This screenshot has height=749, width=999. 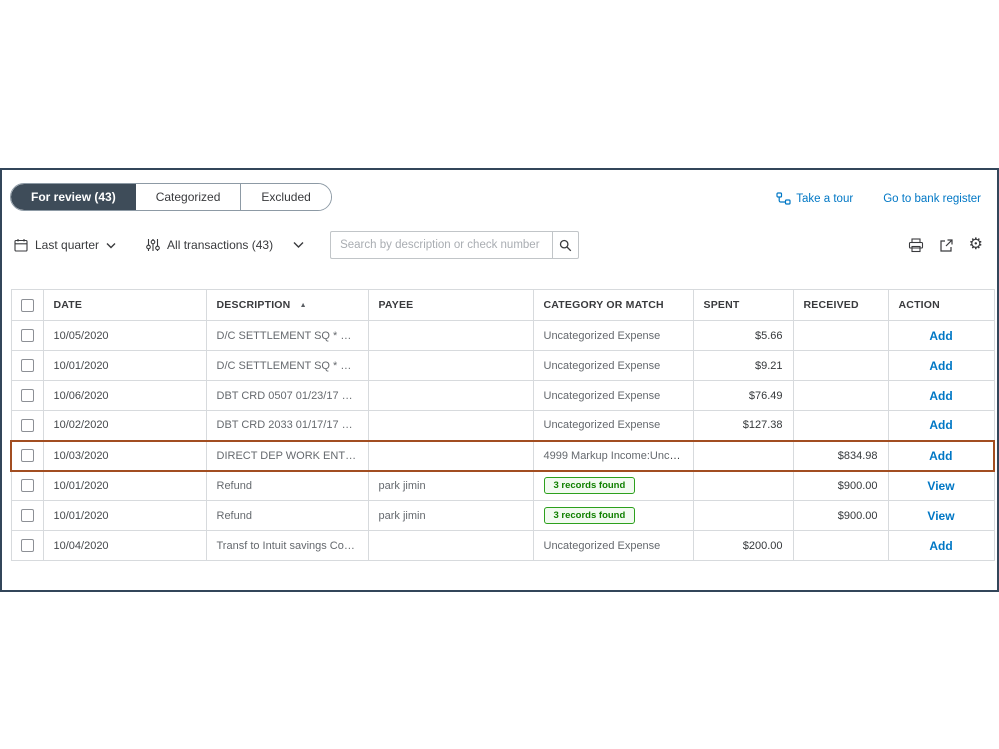 I want to click on filter-sliders-icon, so click(x=153, y=245).